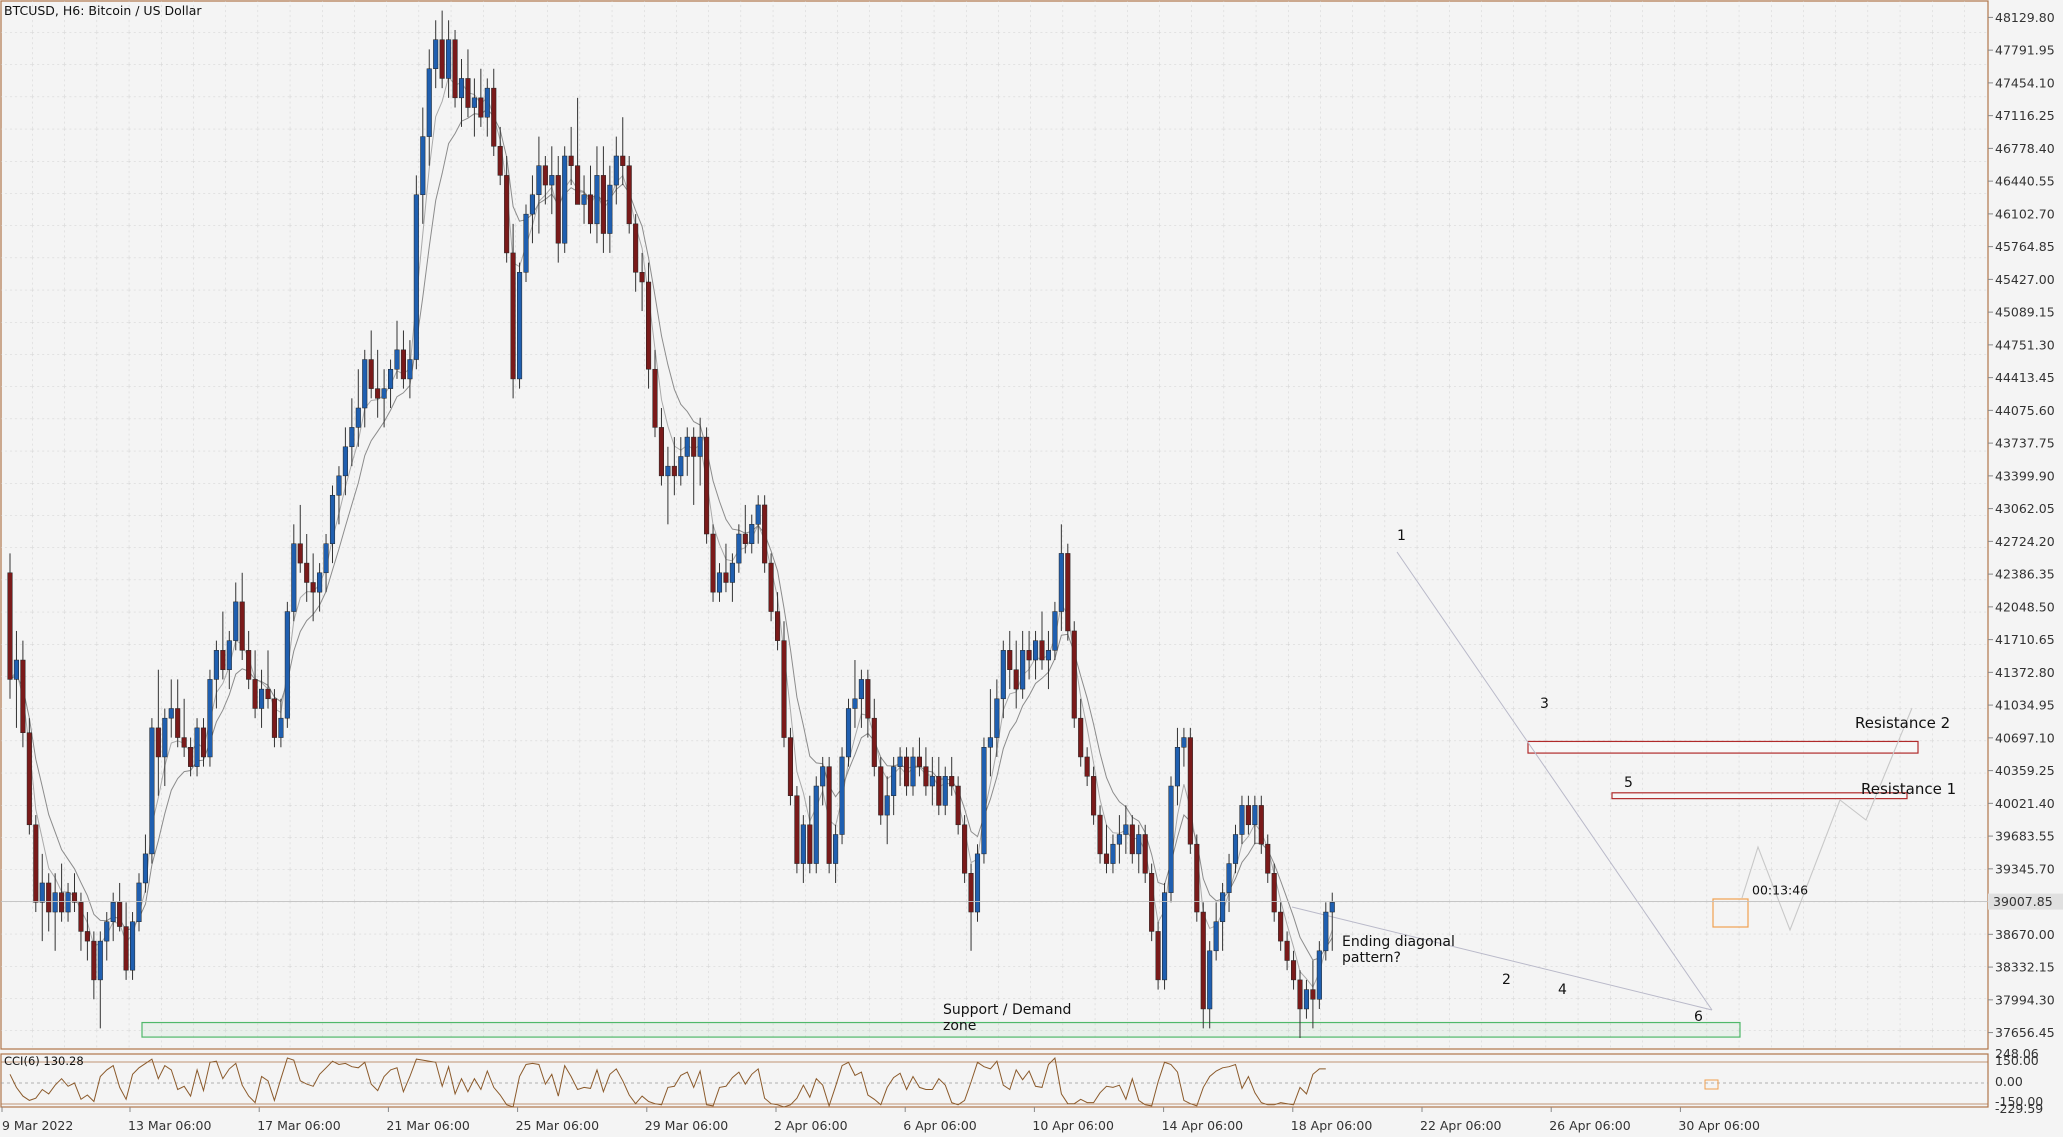 This screenshot has height=1137, width=2063. Describe the element at coordinates (170, 1125) in the screenshot. I see `time-tick-label: 13 Mar 06:00` at that location.